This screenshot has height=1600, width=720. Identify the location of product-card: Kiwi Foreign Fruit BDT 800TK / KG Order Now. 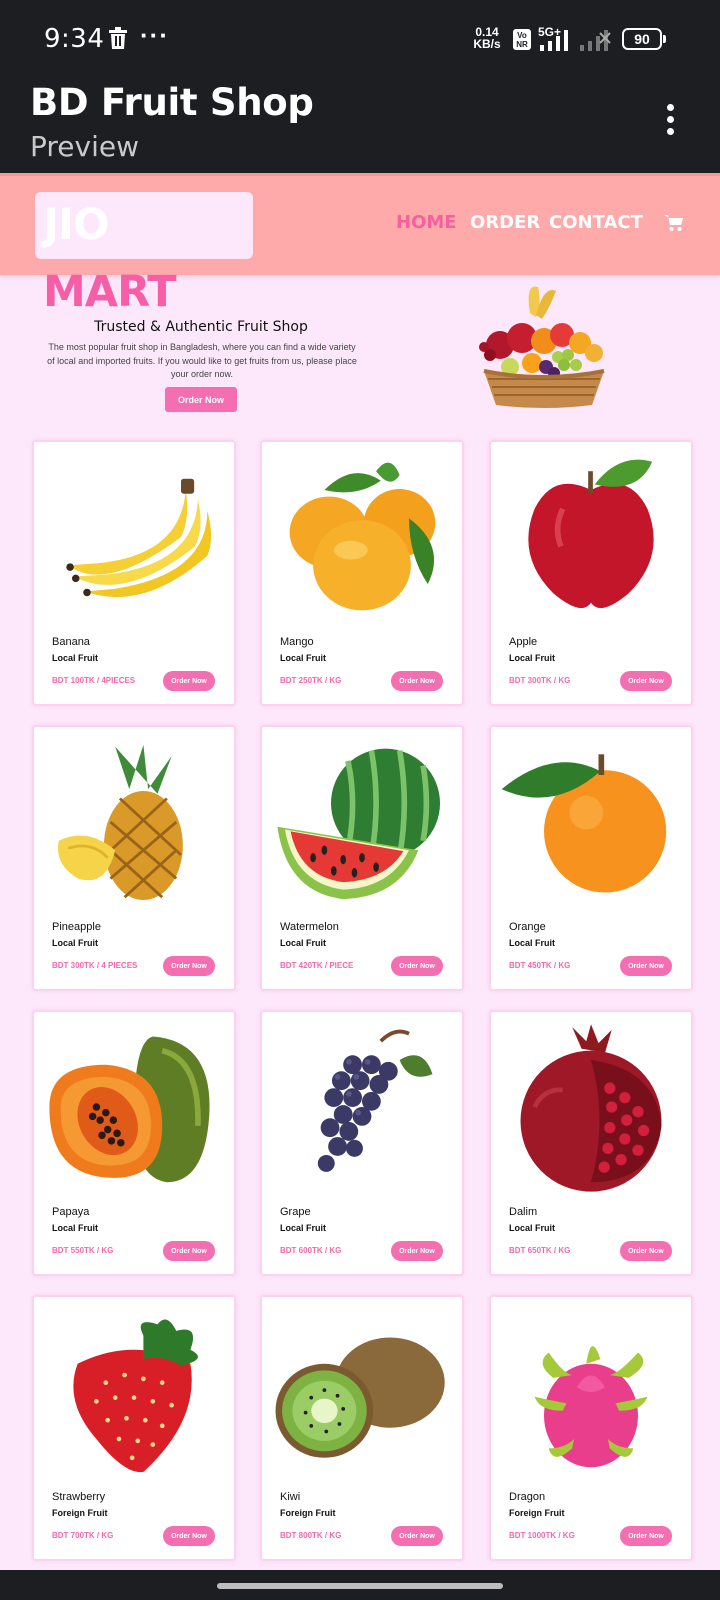
(362, 1428).